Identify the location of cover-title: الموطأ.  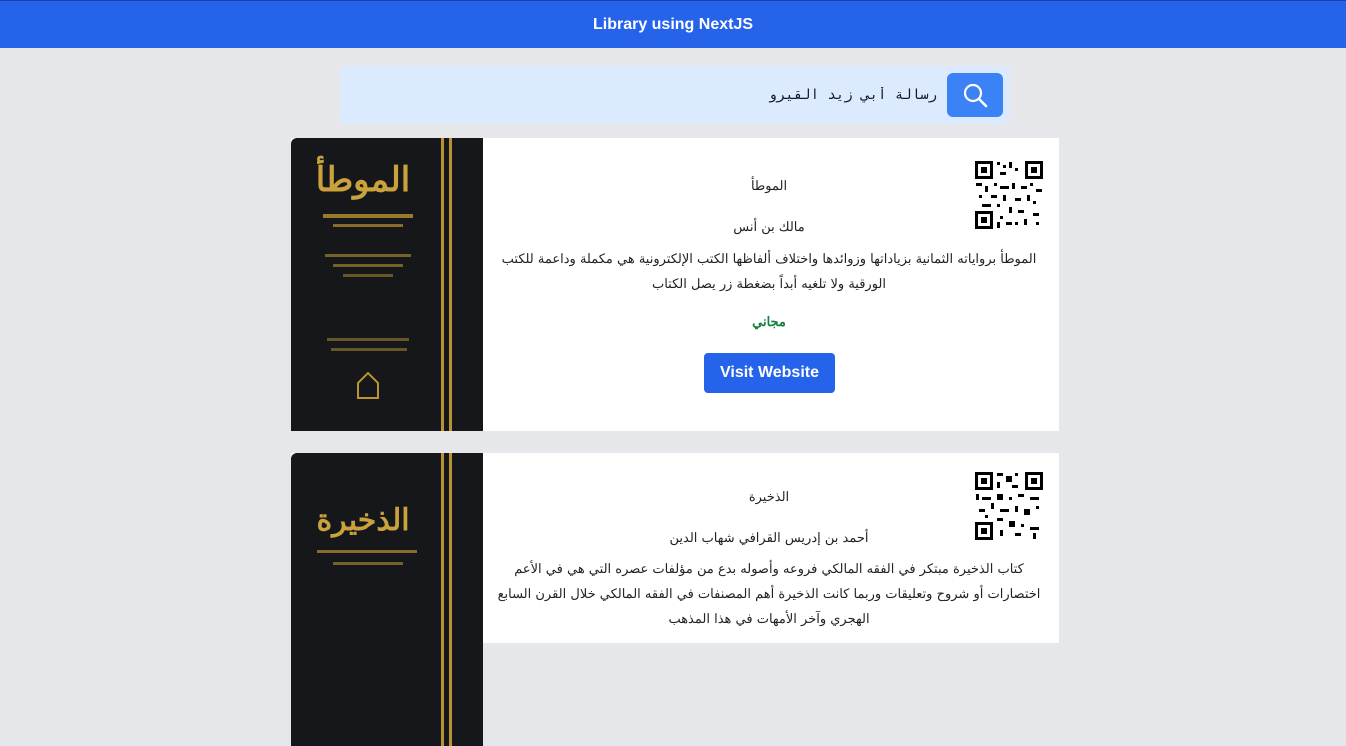
(363, 180).